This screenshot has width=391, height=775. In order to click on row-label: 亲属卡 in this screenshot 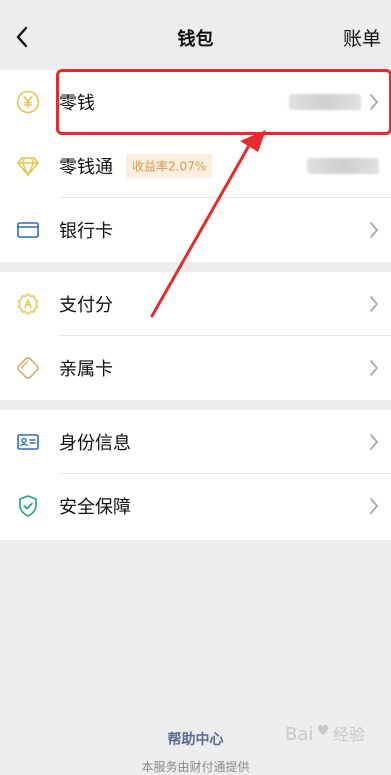, I will do `click(86, 369)`.